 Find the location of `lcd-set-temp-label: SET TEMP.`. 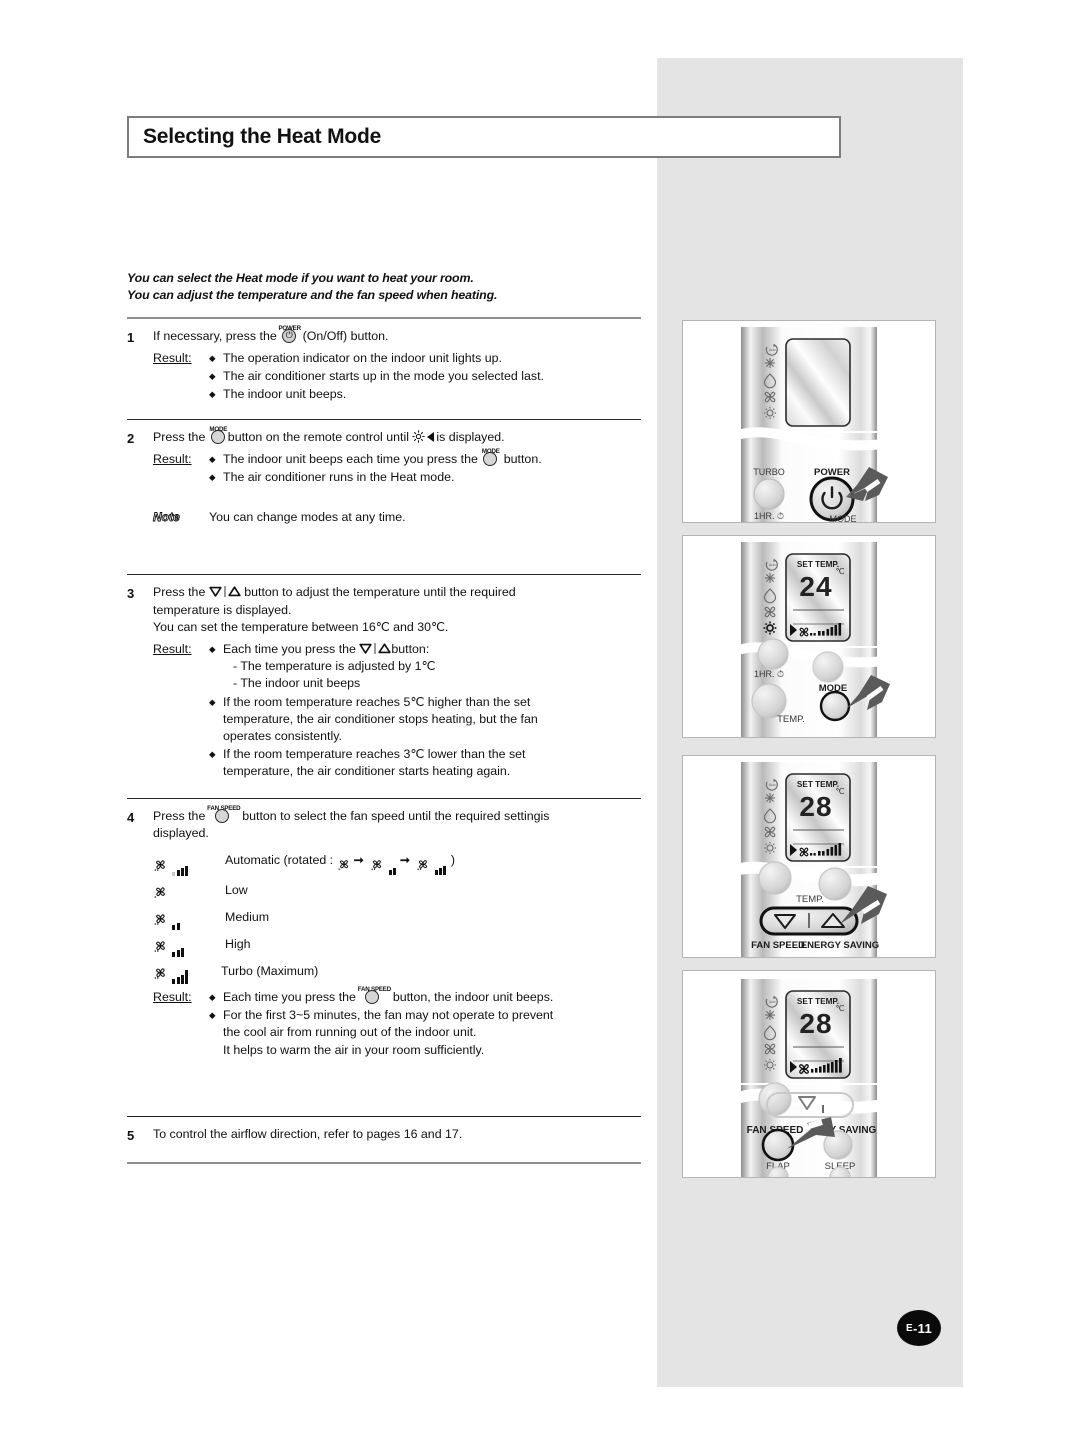

lcd-set-temp-label: SET TEMP. is located at coordinates (818, 564).